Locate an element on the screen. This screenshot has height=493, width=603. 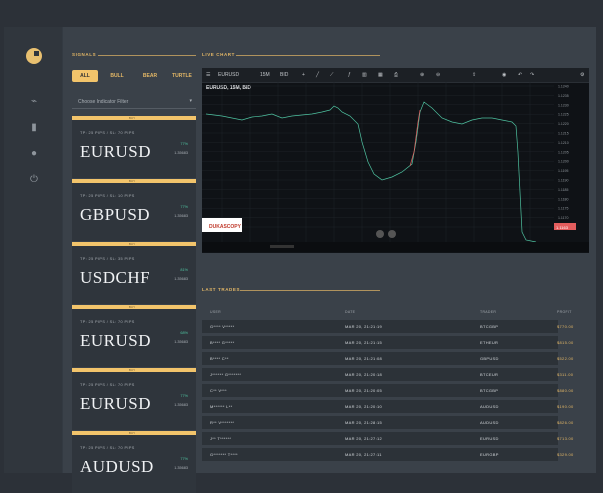
interval-select: 15M is located at coordinates (265, 75).